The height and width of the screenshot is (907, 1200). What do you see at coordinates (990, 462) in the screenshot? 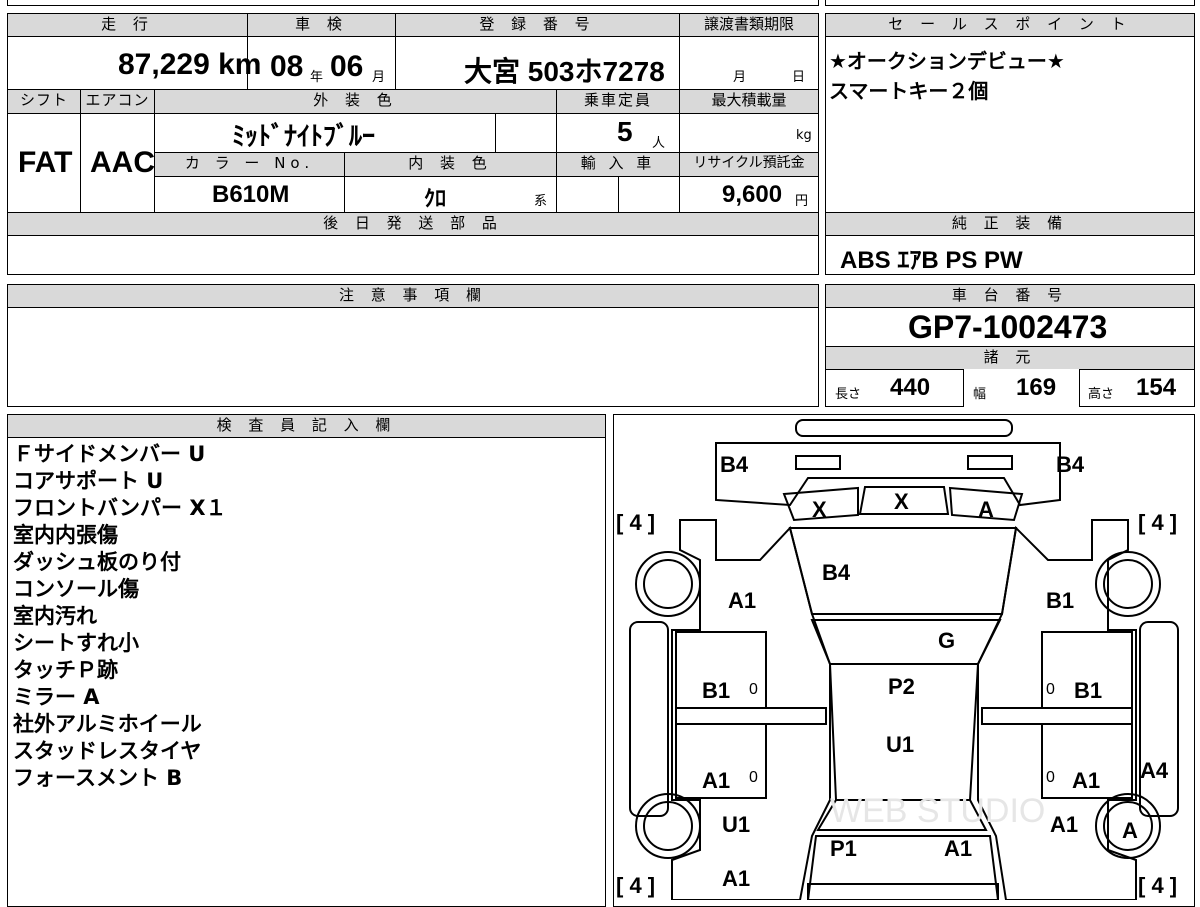
I see `headlight-right-shape` at bounding box center [990, 462].